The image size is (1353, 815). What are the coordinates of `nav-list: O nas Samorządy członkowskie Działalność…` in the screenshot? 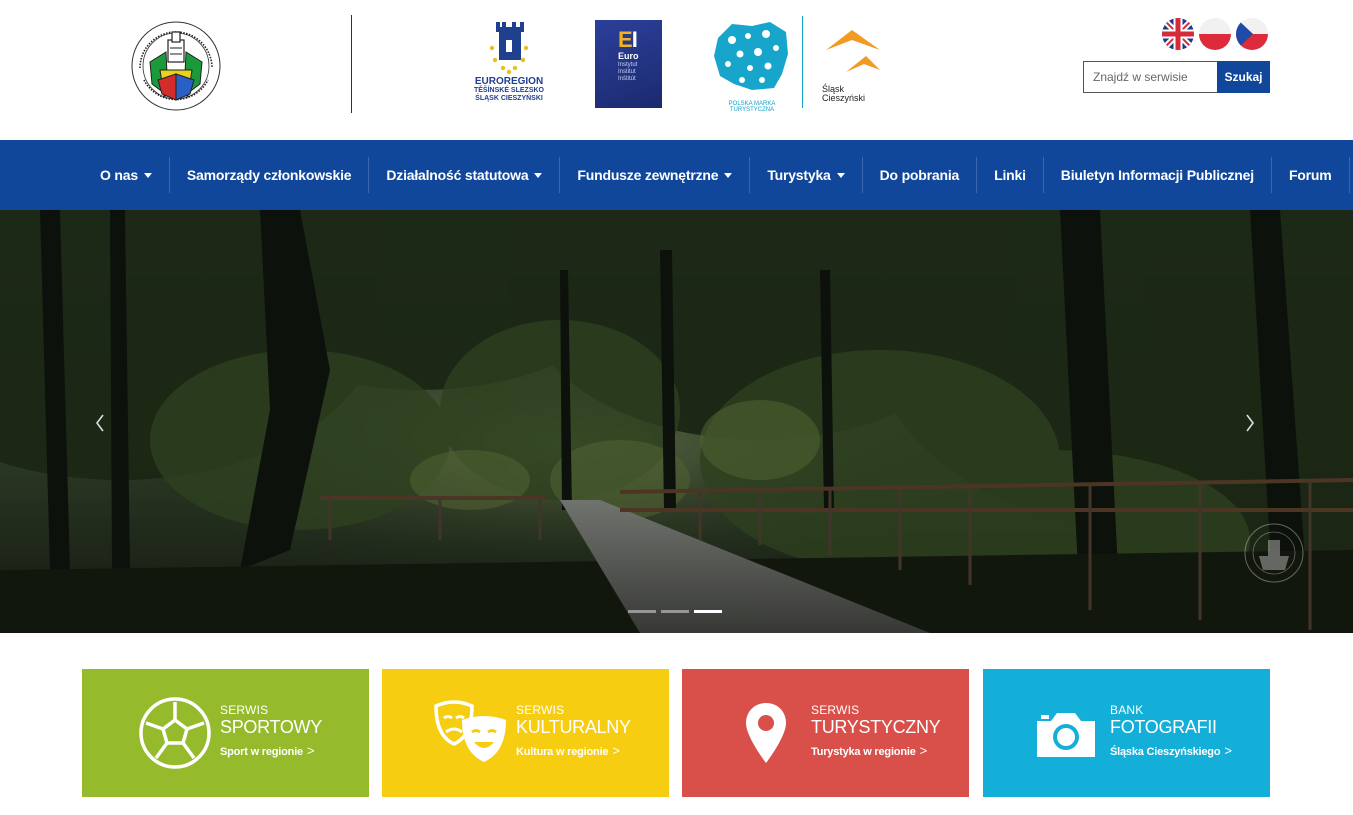 It's located at (716, 175).